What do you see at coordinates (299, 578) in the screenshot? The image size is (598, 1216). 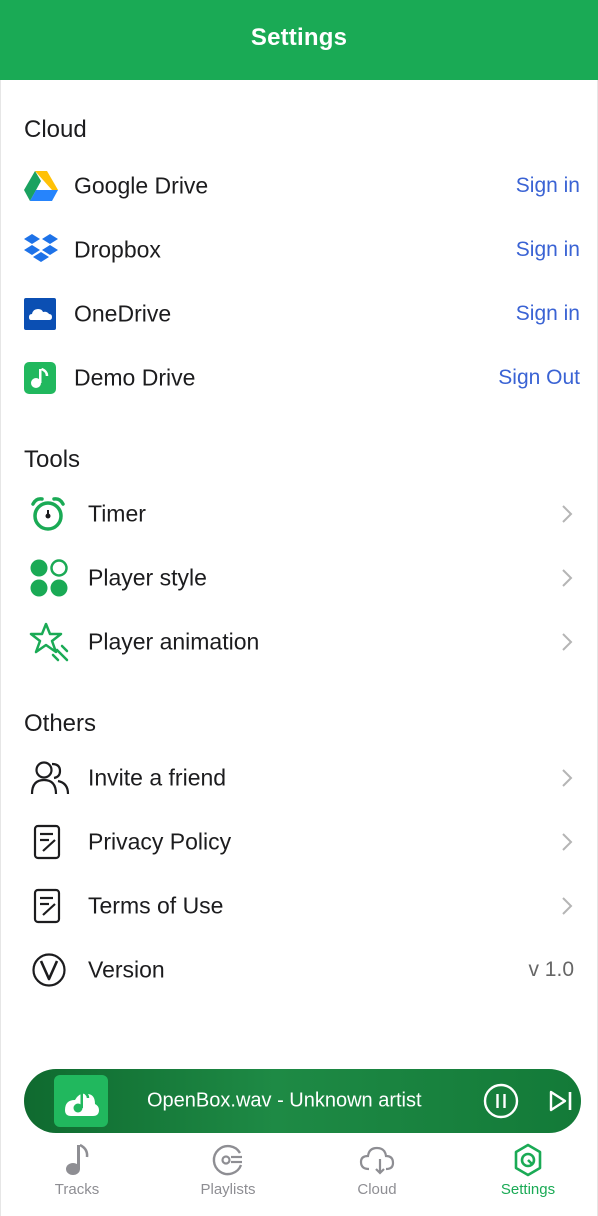 I see `tools-row-player-style: Player style` at bounding box center [299, 578].